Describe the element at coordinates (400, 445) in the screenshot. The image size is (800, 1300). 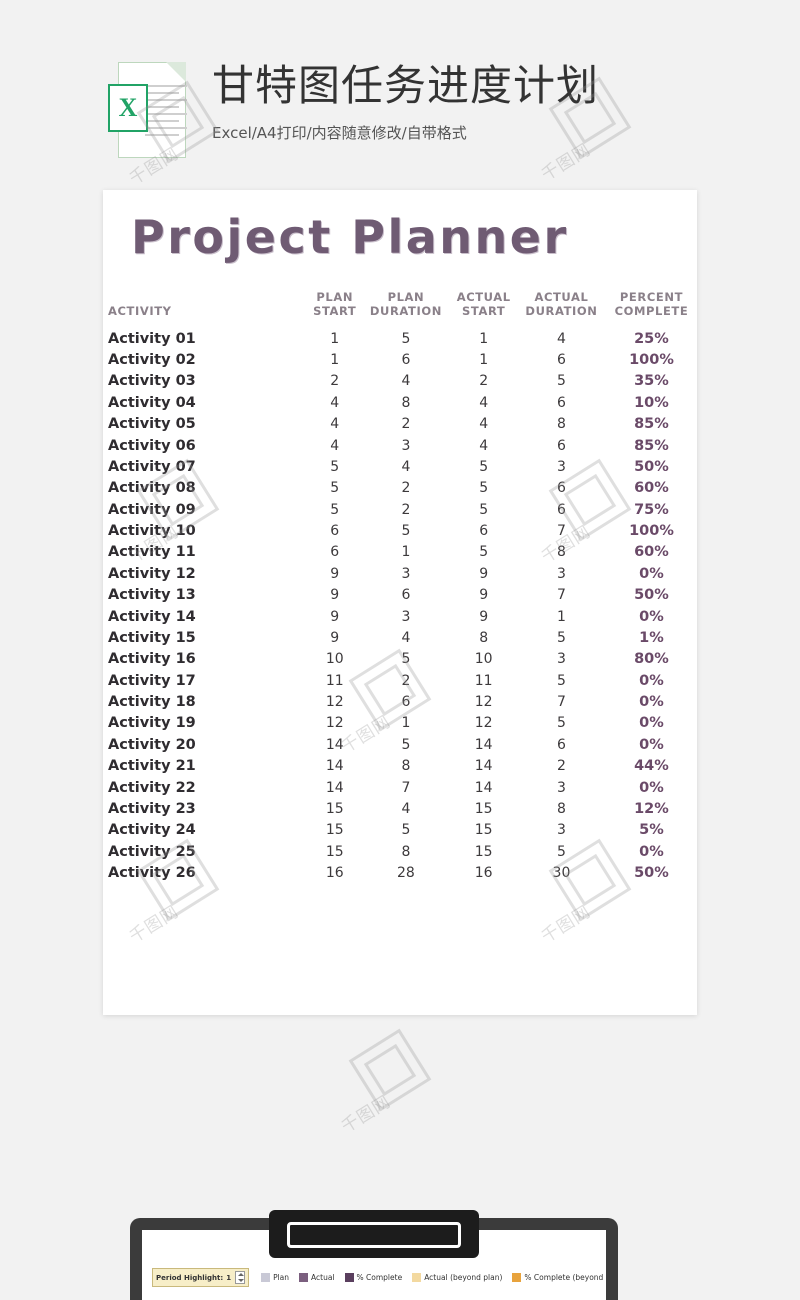
I see `table-row: Activity 06 4 3 4 6 85%` at that location.